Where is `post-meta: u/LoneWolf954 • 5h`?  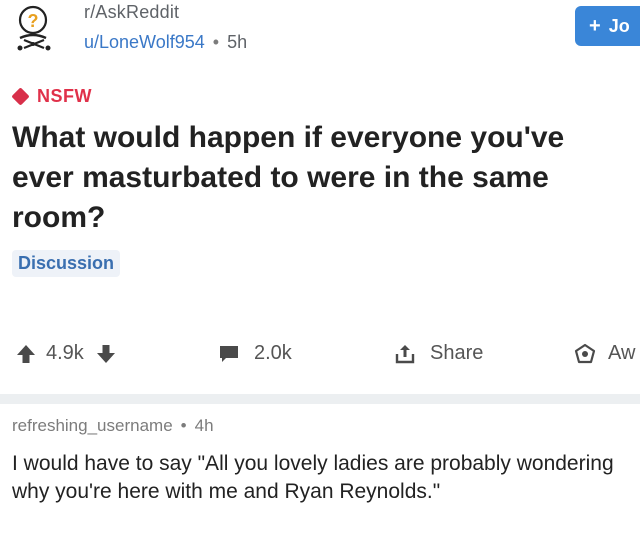
post-meta: u/LoneWolf954 • 5h is located at coordinates (165, 42).